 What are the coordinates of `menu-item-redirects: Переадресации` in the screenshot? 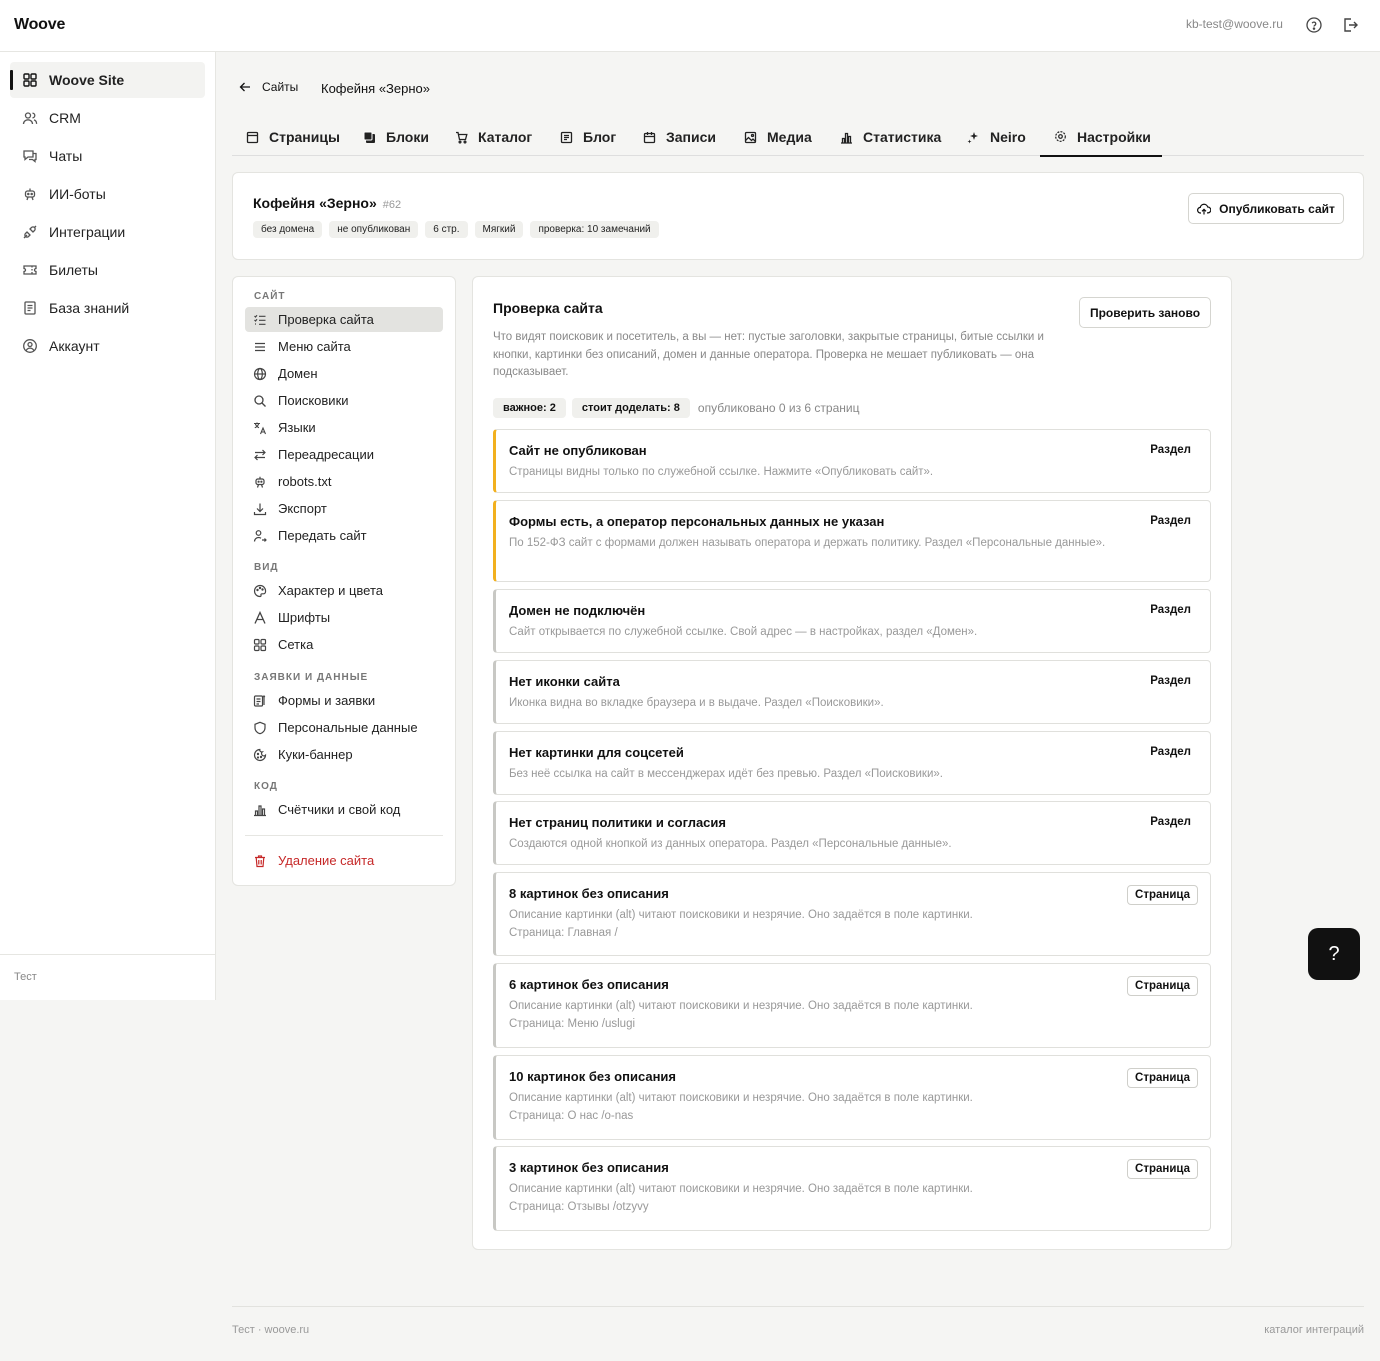 It's located at (344, 454).